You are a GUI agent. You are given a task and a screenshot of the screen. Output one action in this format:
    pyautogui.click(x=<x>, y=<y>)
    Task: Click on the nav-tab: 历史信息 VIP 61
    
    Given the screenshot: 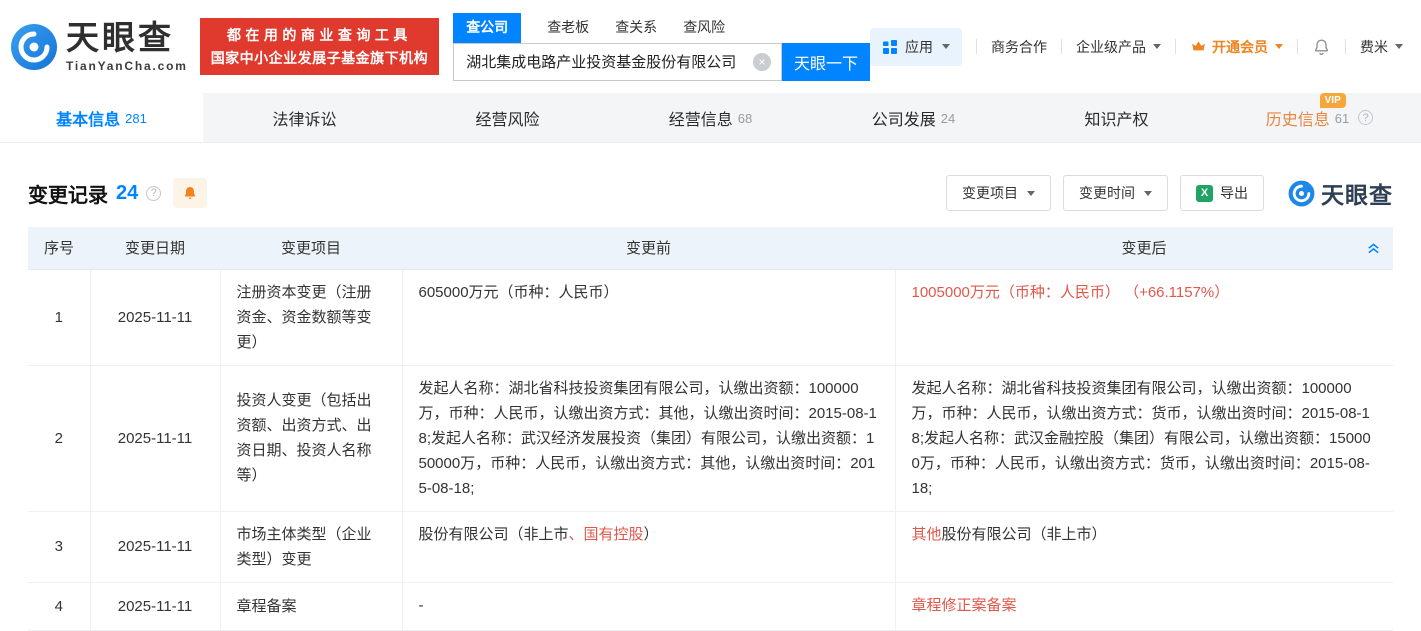 What is the action you would take?
    pyautogui.click(x=1319, y=117)
    